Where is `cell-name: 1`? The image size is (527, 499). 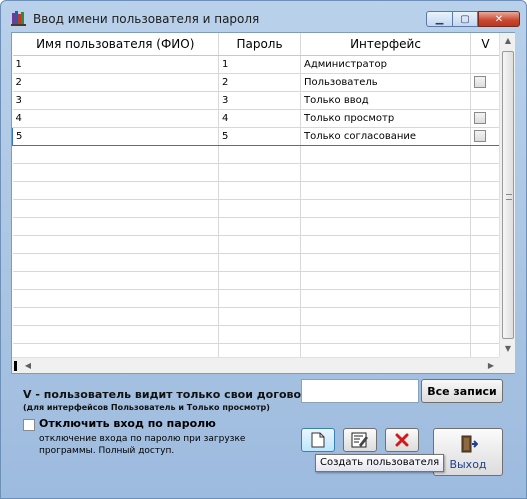 cell-name: 1 is located at coordinates (115, 64).